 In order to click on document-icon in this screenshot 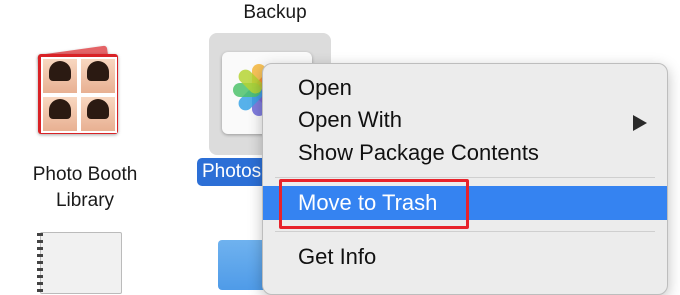, I will do `click(79, 263)`.